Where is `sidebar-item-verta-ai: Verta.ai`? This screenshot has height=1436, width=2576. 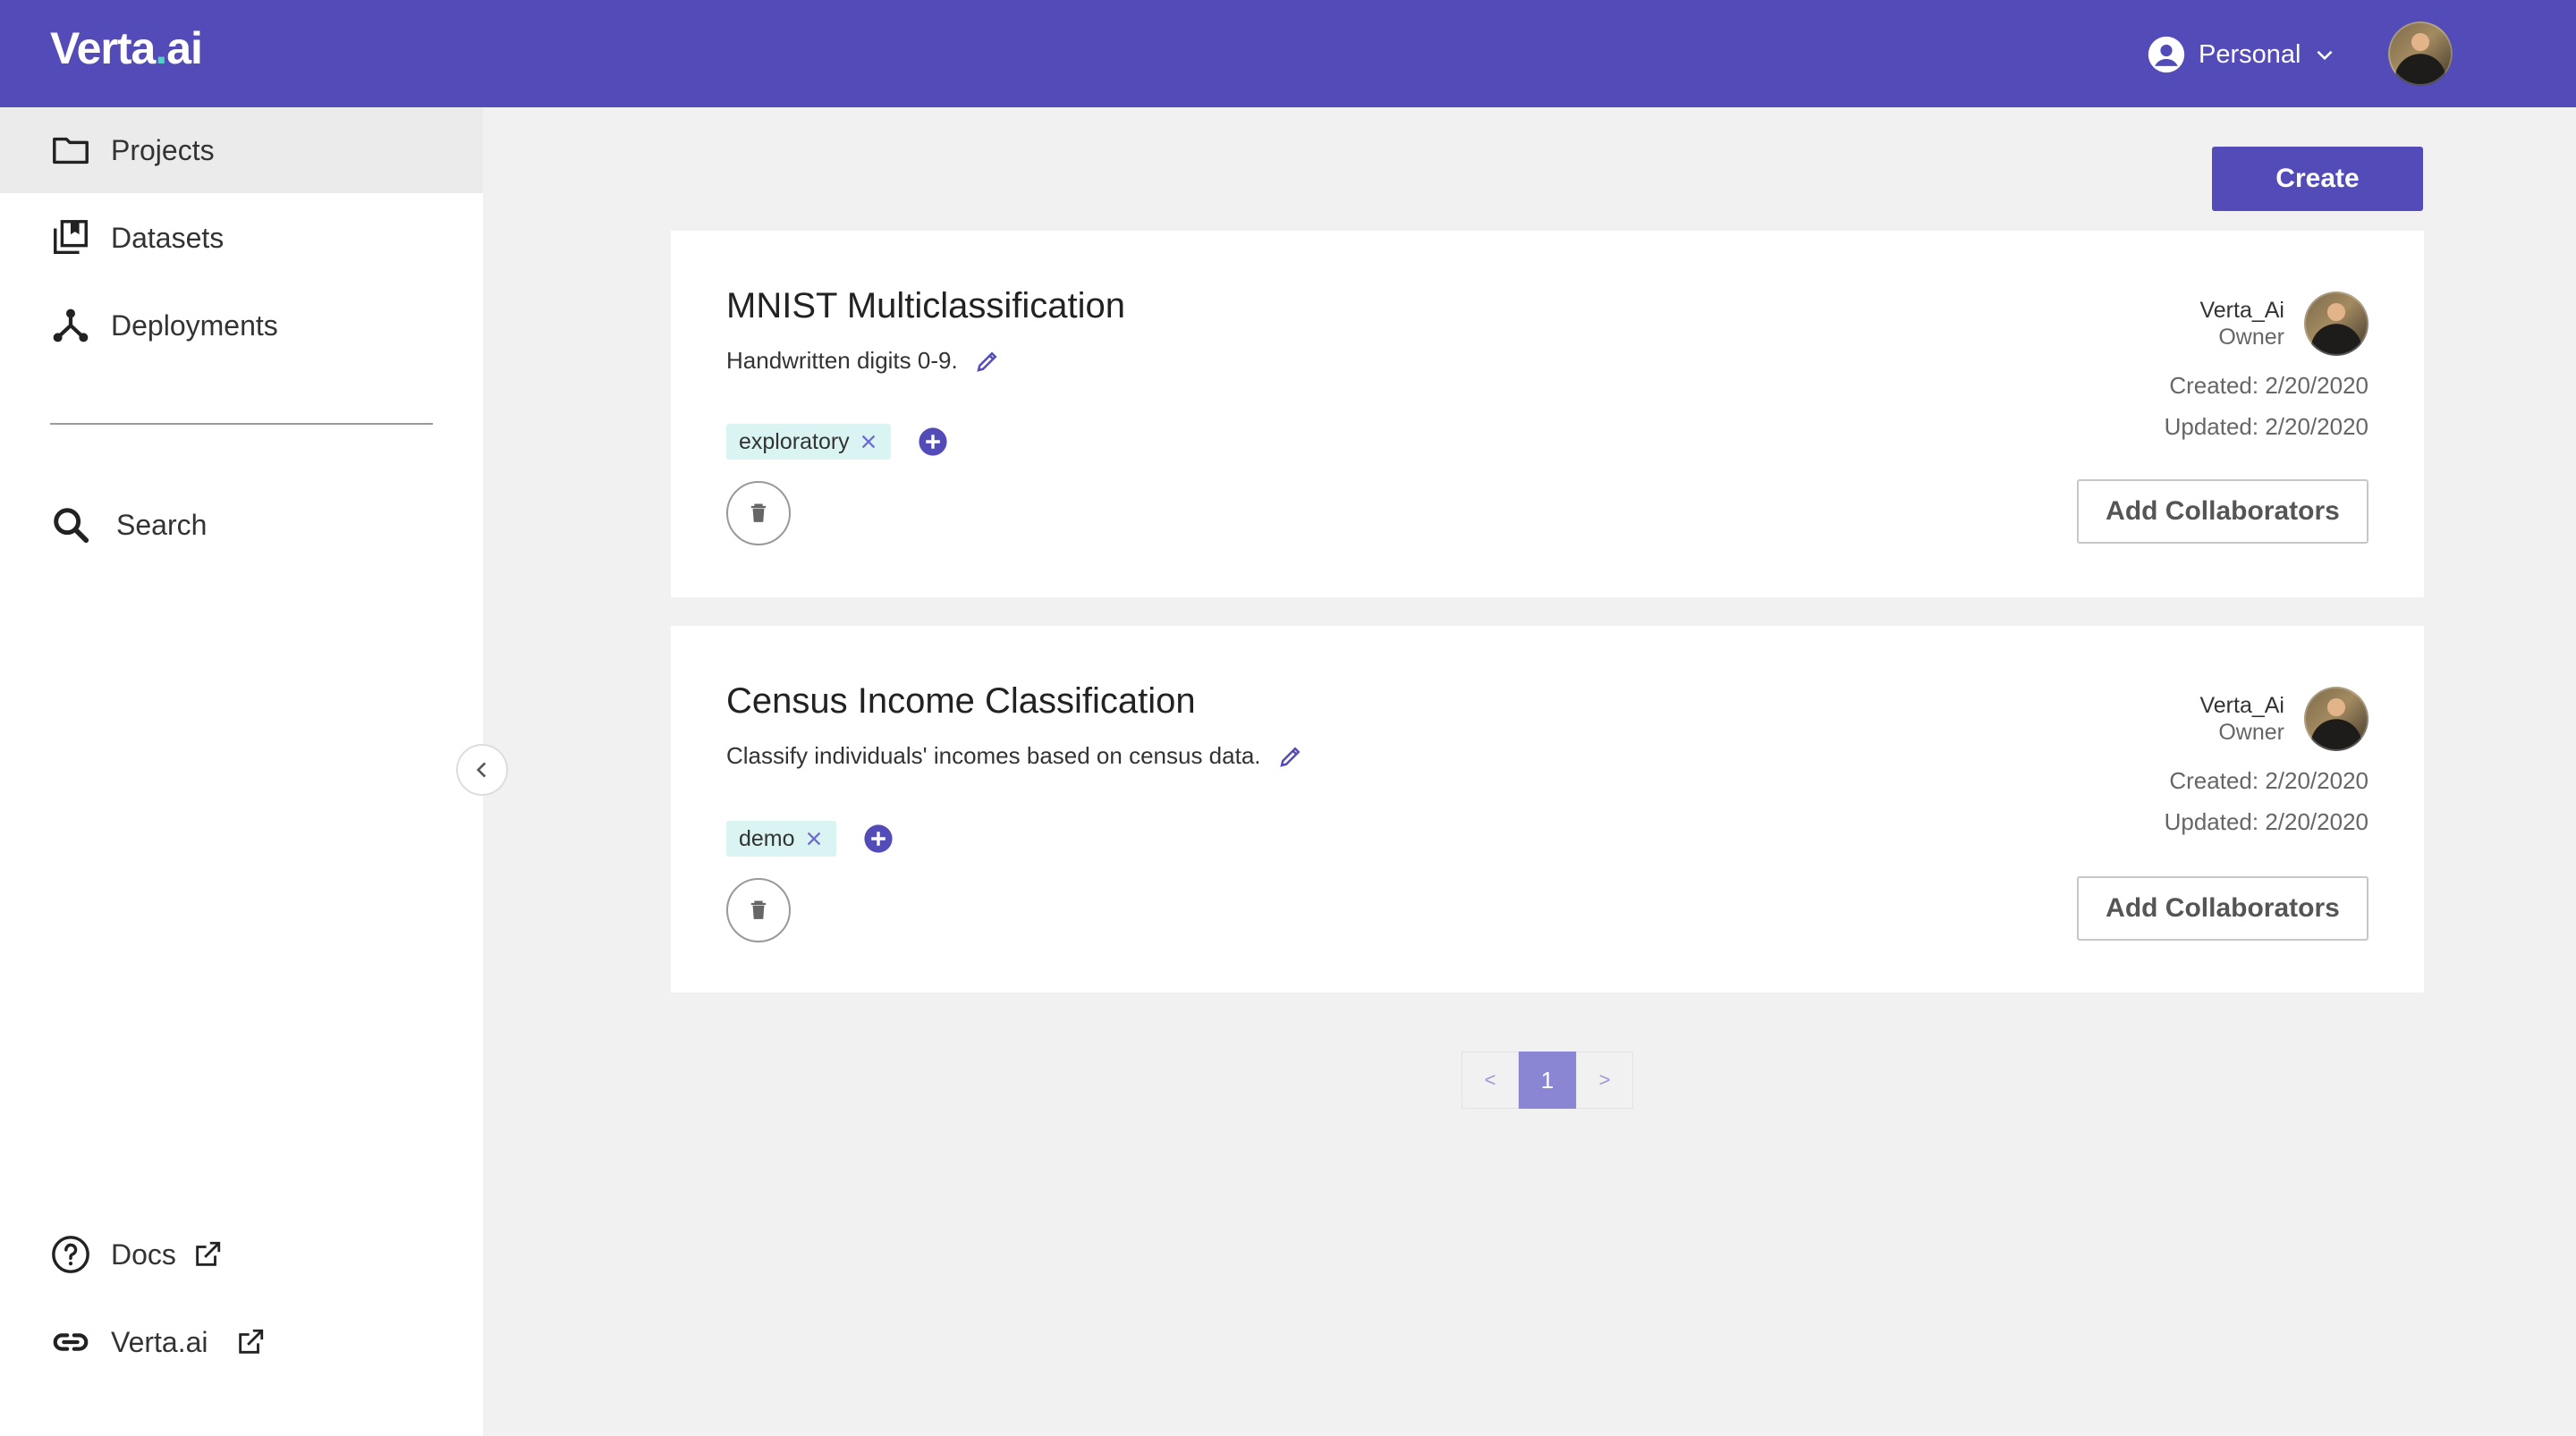 sidebar-item-verta-ai: Verta.ai is located at coordinates (241, 1342).